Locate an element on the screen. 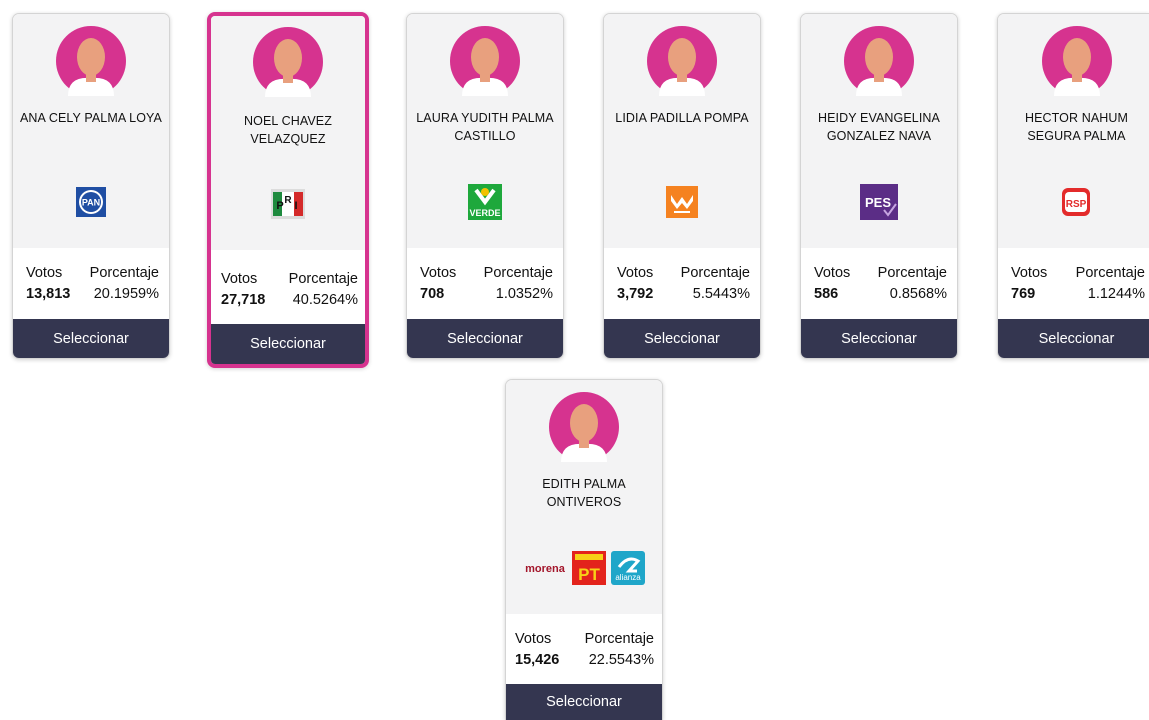 The image size is (1149, 720). candidate-name: LIDIA PADILLA POMPA is located at coordinates (682, 118).